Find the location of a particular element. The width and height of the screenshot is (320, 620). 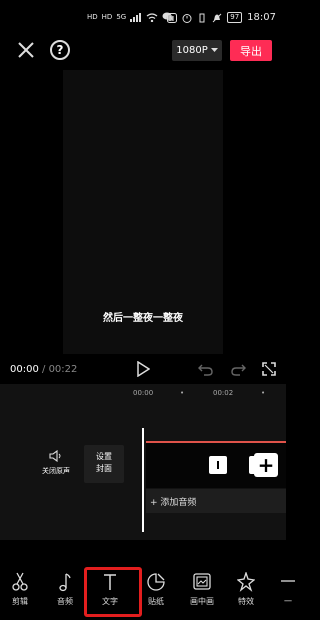

more-icon is located at coordinates (288, 581).